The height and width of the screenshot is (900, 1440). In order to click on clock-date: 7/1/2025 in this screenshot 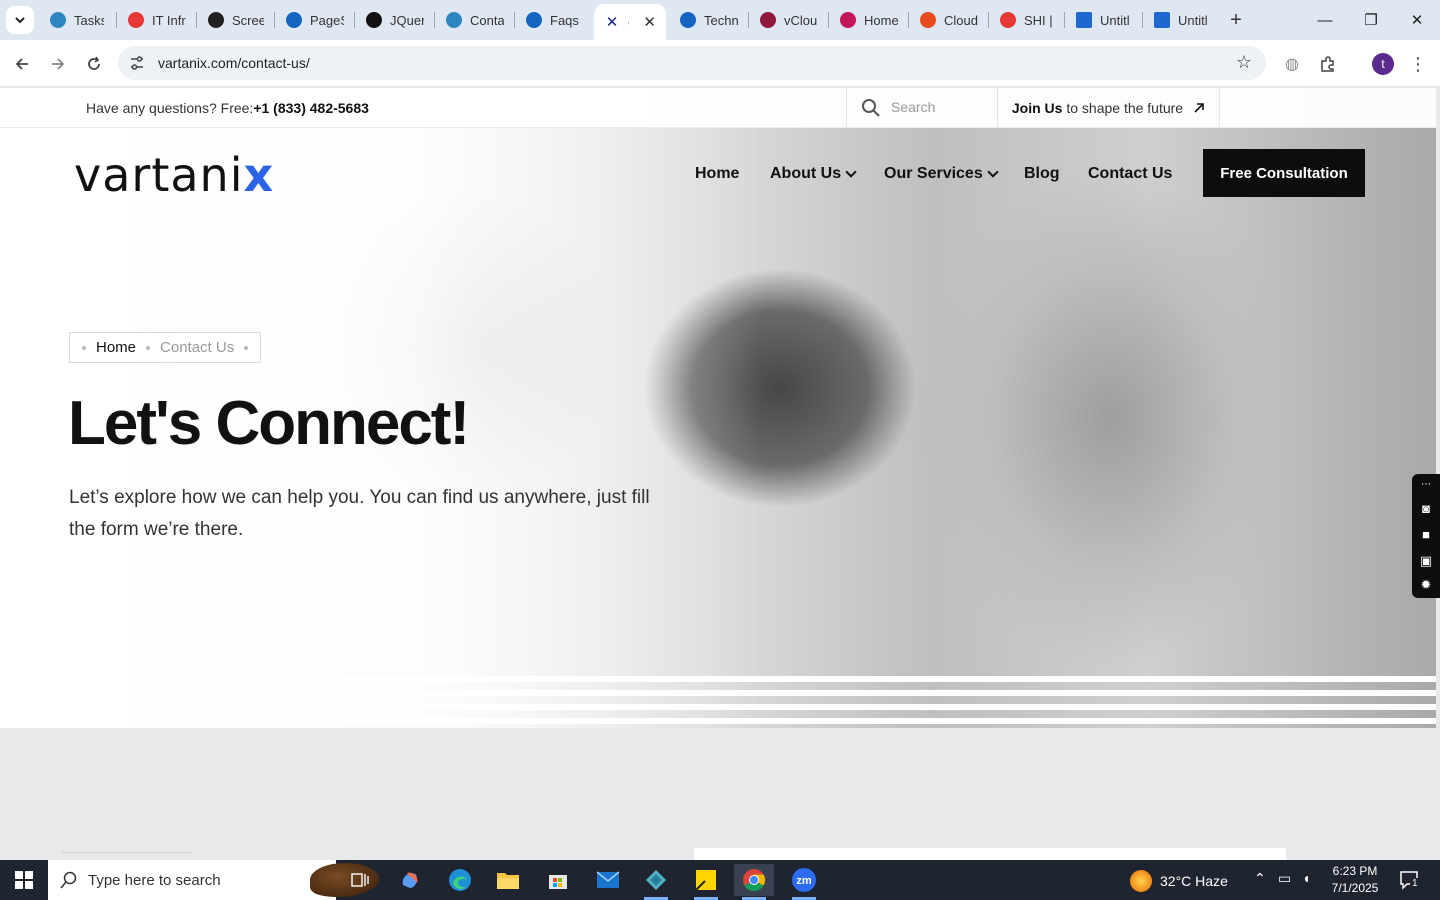, I will do `click(1355, 888)`.